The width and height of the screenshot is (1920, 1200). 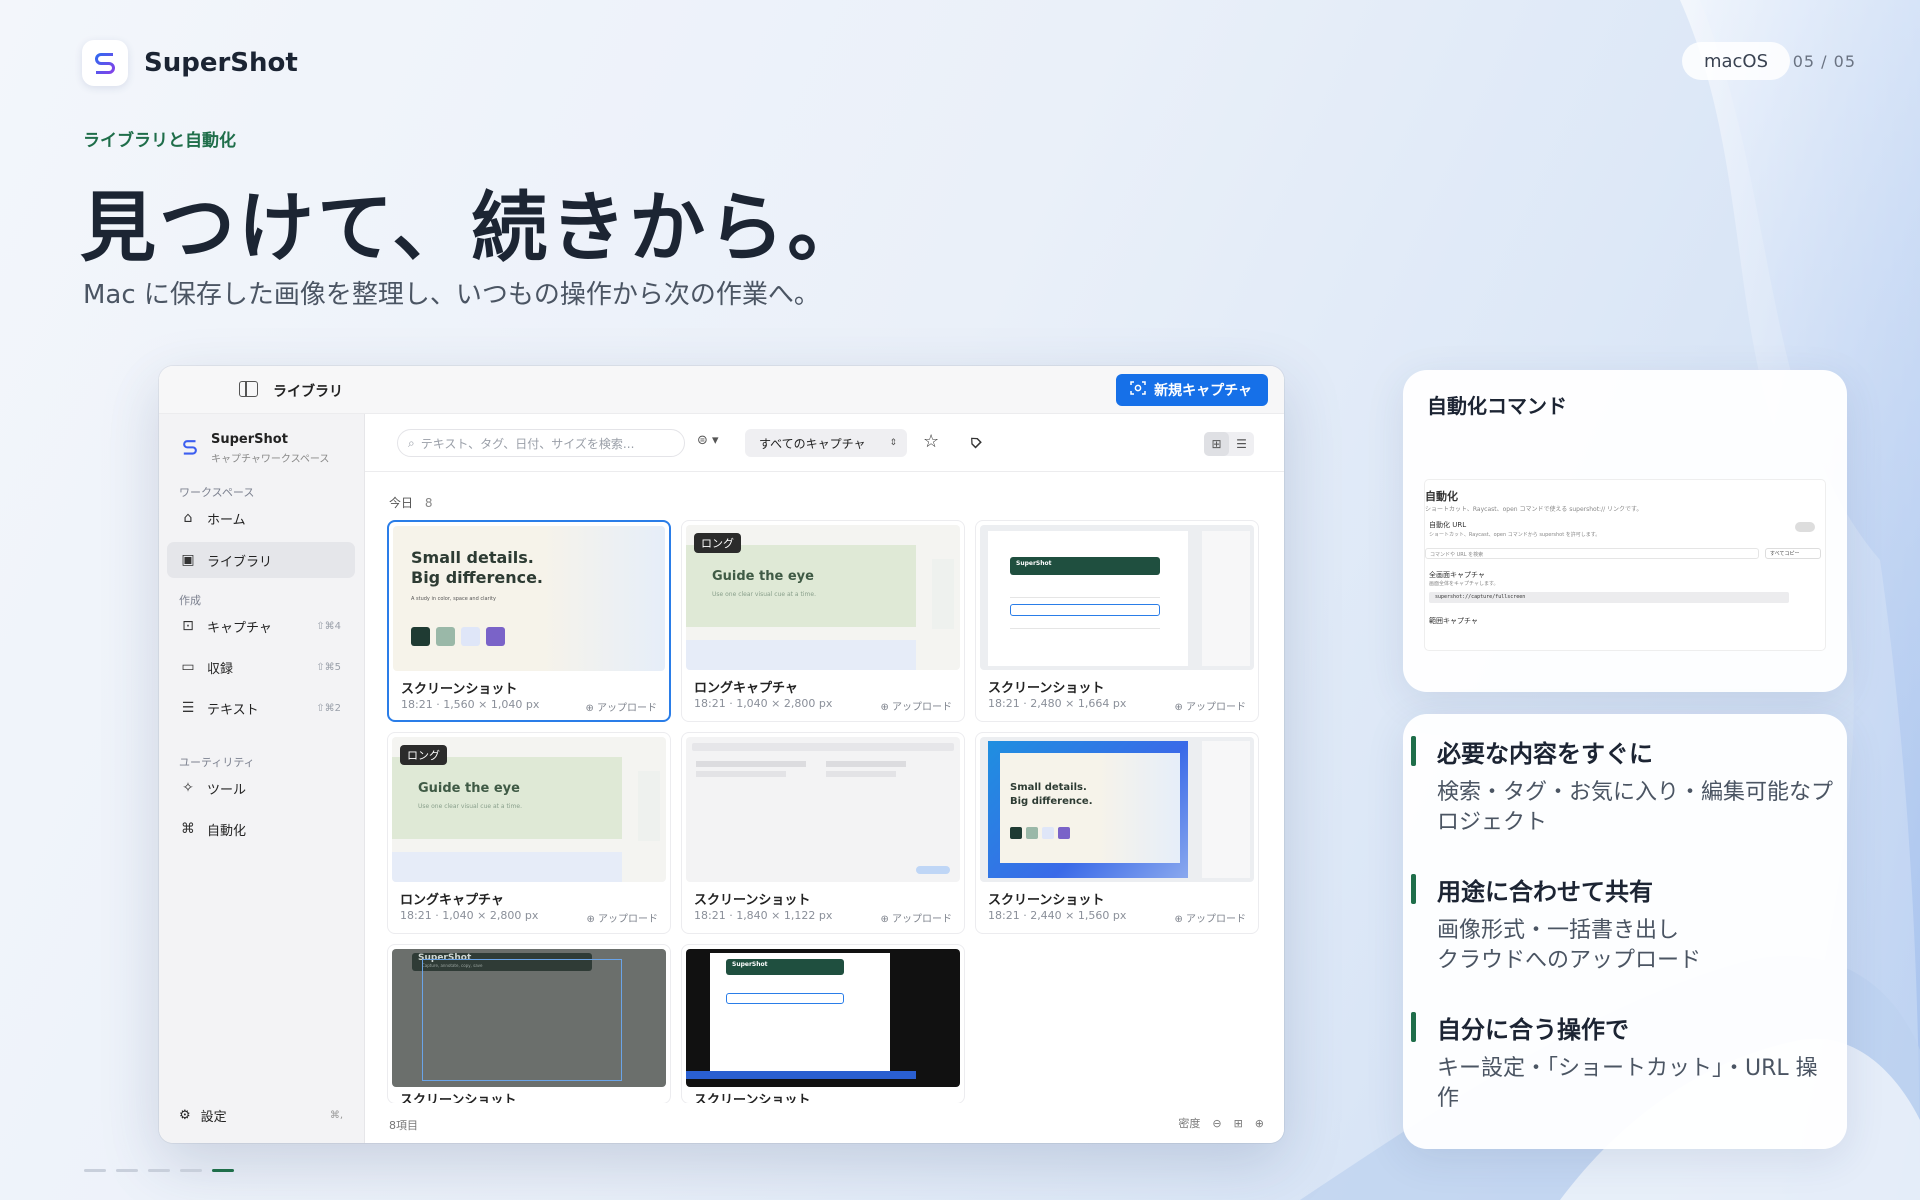 I want to click on thumb-panel, so click(x=507, y=798).